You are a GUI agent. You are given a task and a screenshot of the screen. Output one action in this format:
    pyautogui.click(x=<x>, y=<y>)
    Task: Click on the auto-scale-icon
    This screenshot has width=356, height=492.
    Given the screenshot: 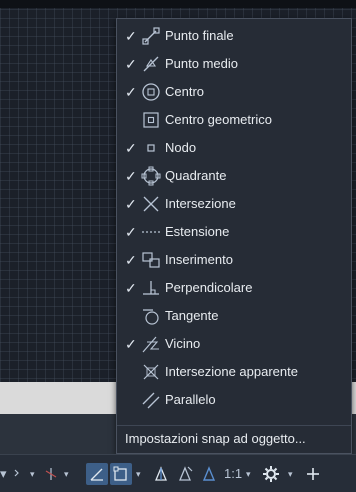 What is the action you would take?
    pyautogui.click(x=186, y=473)
    